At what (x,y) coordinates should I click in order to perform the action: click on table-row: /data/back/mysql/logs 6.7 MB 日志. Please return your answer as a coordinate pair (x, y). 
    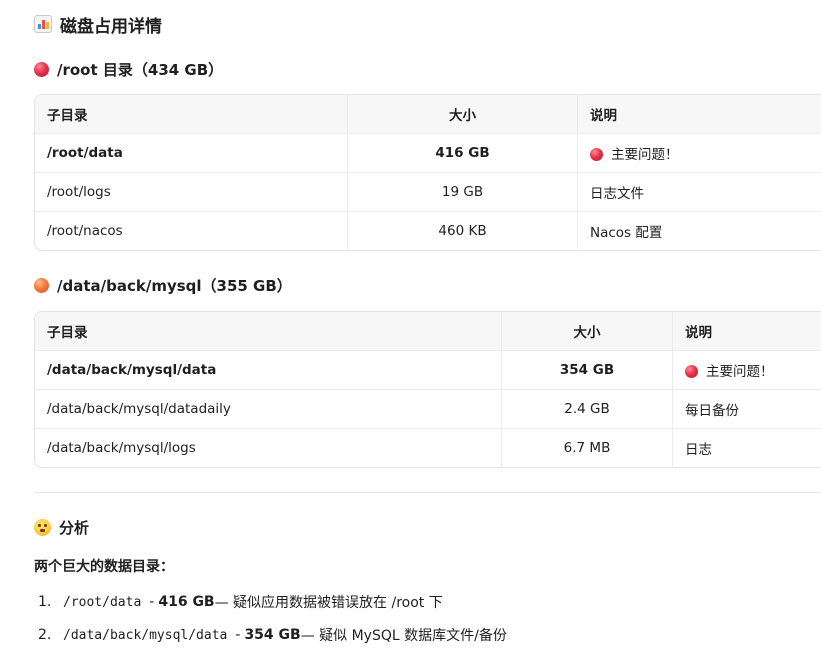
    Looking at the image, I should click on (428, 448).